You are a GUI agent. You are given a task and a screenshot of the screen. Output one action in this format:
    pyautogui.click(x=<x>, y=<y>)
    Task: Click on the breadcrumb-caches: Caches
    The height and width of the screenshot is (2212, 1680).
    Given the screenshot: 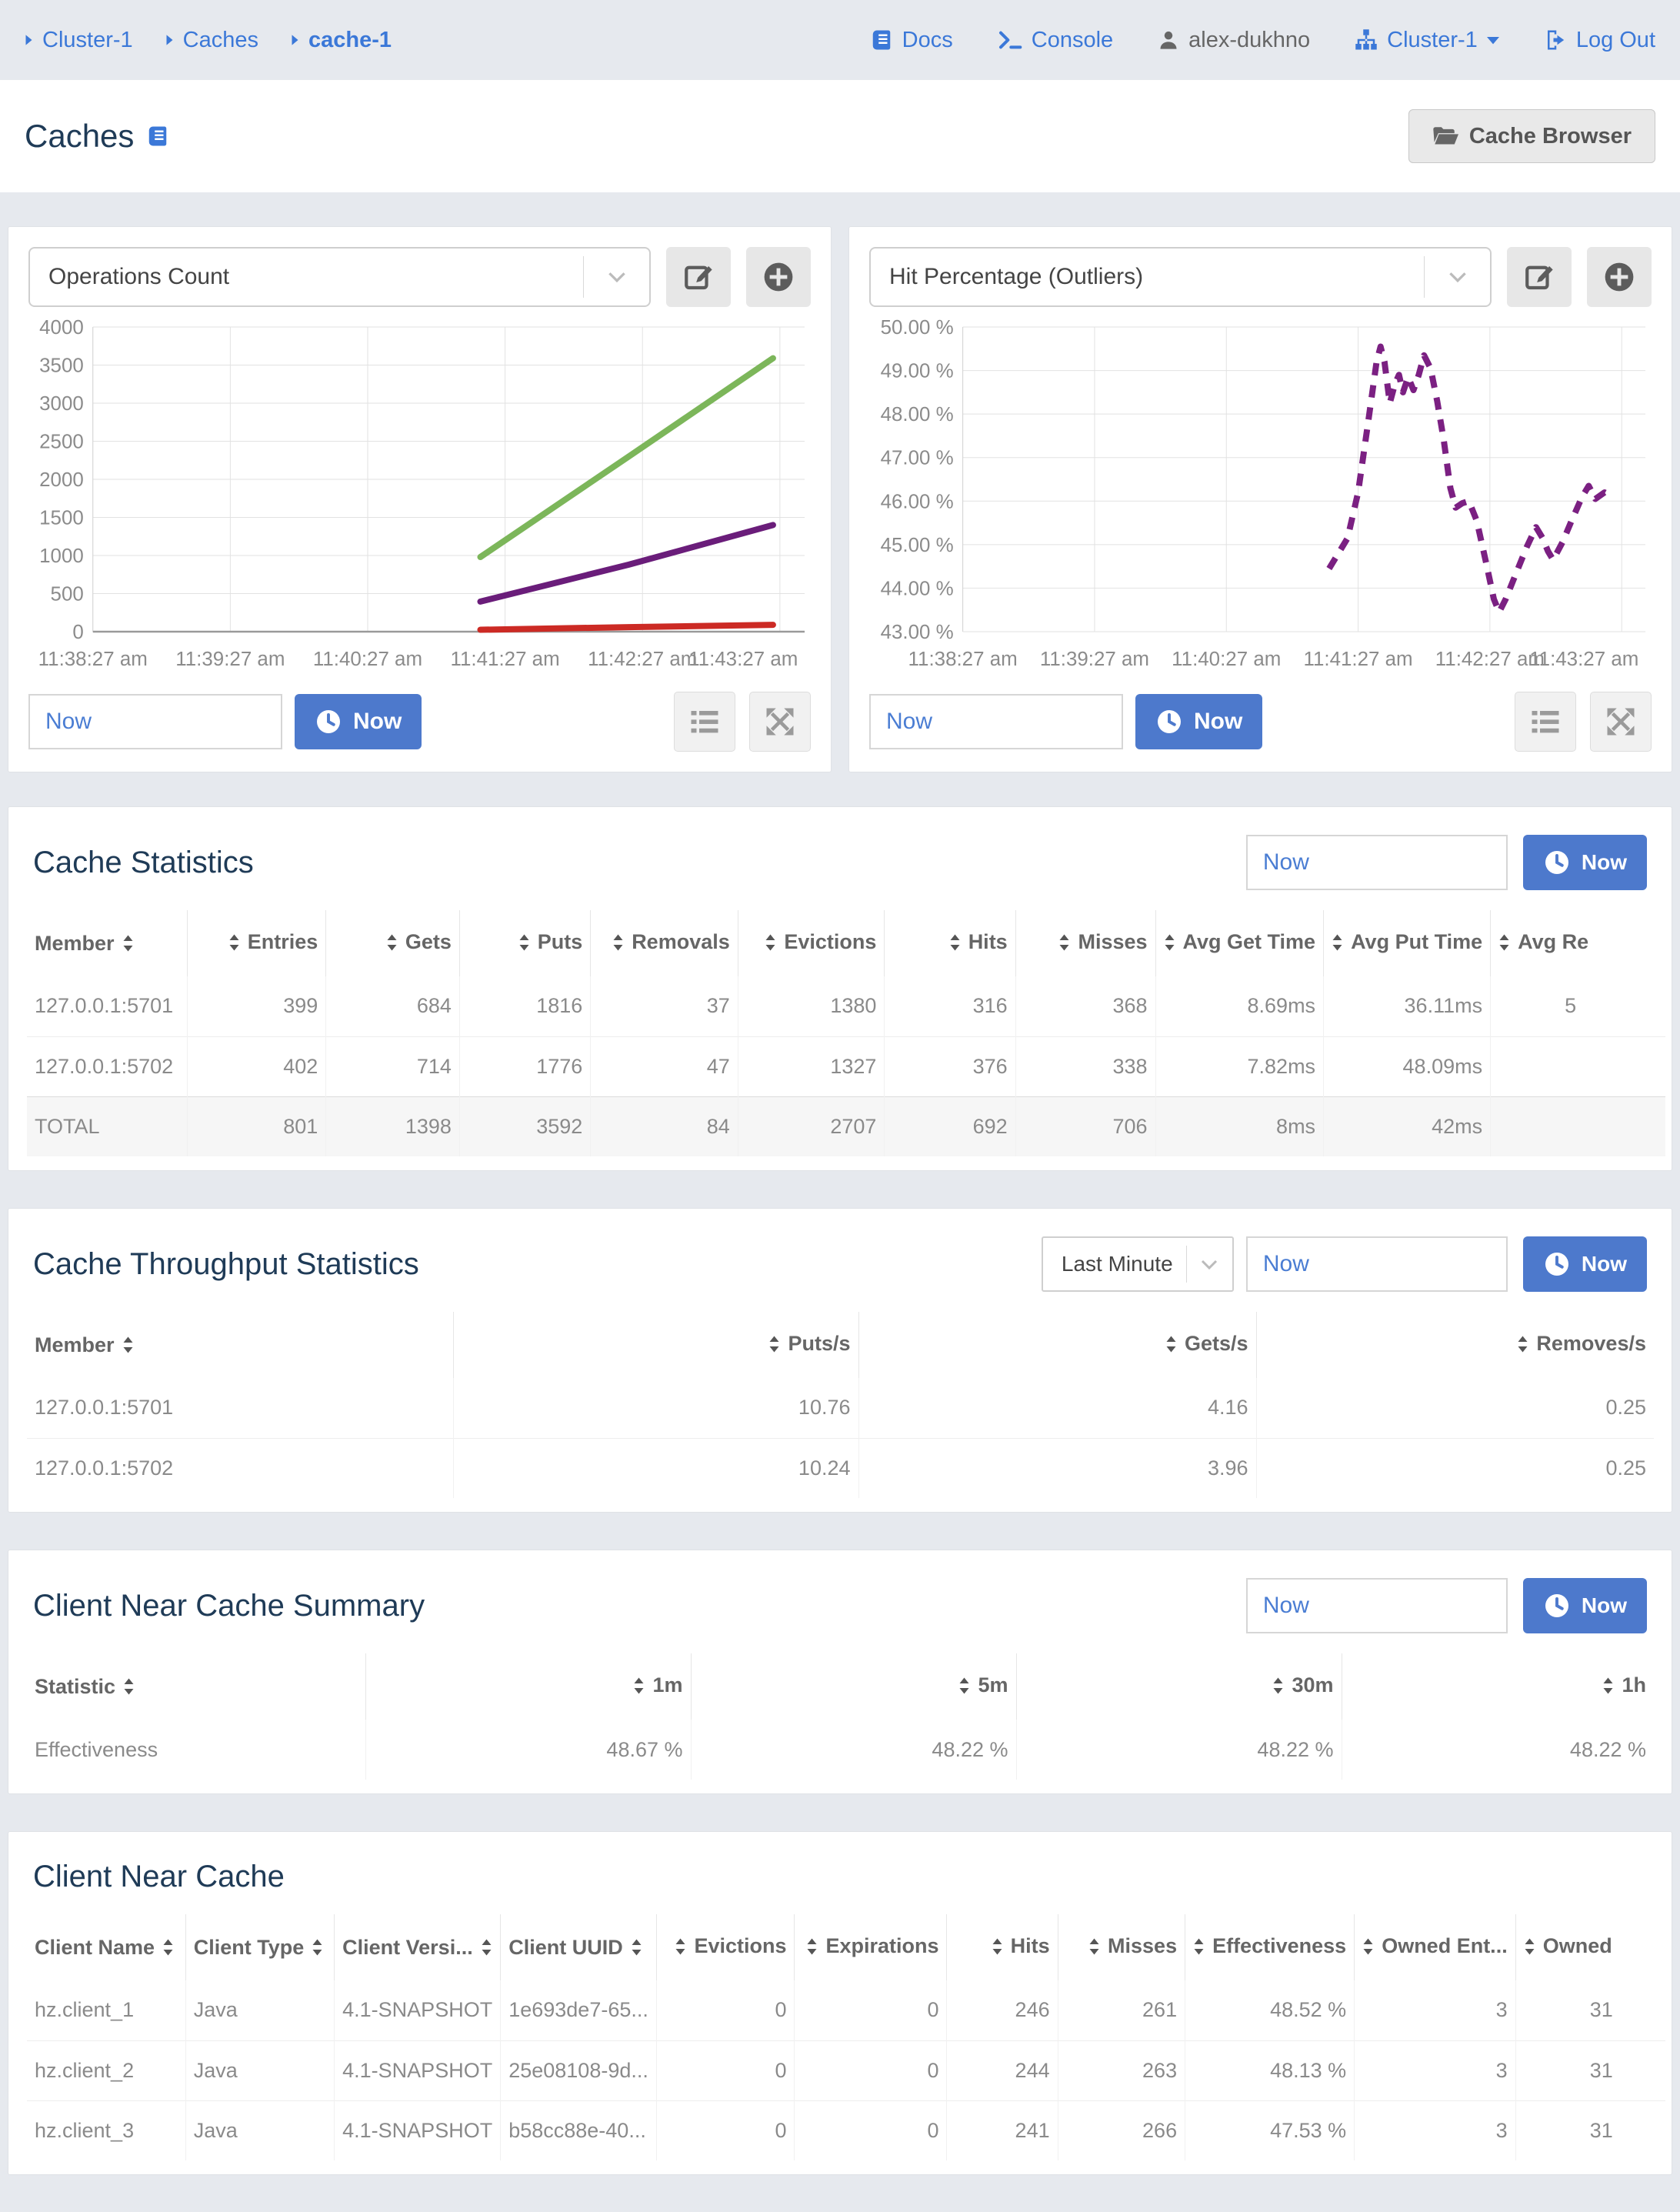 What is the action you would take?
    pyautogui.click(x=211, y=40)
    